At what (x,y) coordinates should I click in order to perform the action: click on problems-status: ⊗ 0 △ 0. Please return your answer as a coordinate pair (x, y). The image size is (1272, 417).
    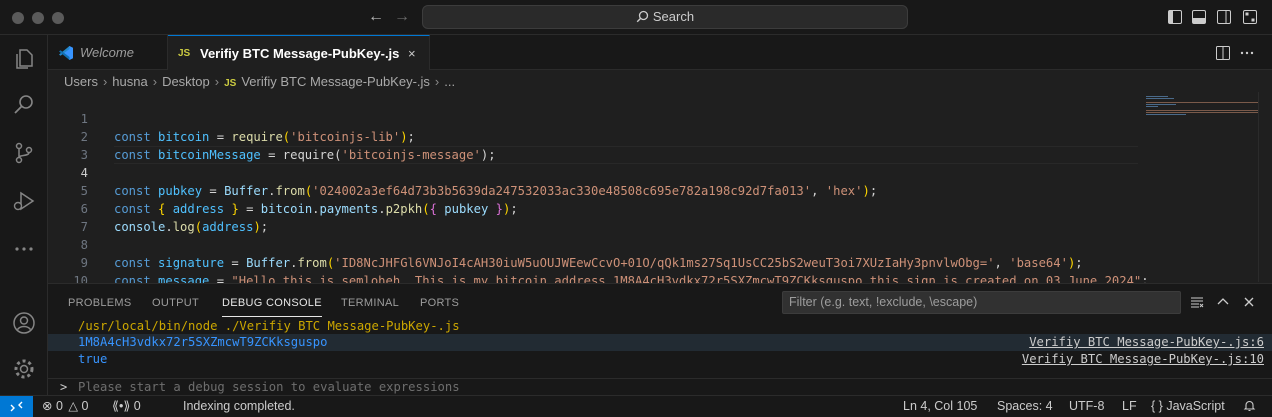
    Looking at the image, I should click on (65, 406).